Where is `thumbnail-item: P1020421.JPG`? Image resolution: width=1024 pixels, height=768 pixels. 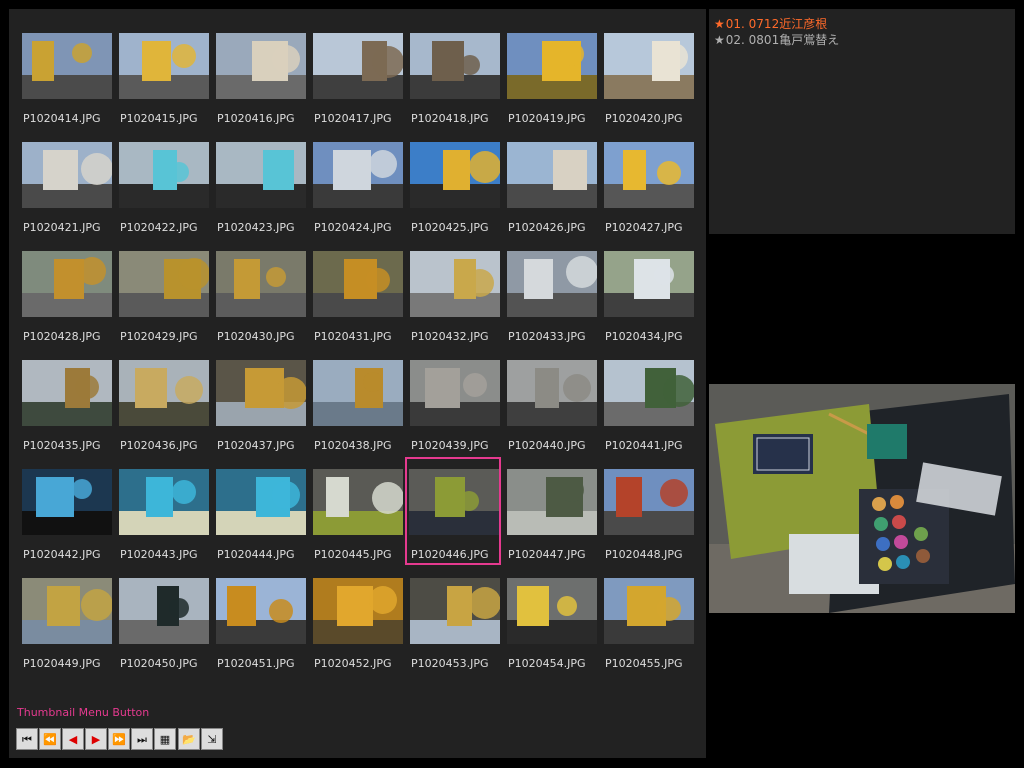 thumbnail-item: P1020421.JPG is located at coordinates (67, 194).